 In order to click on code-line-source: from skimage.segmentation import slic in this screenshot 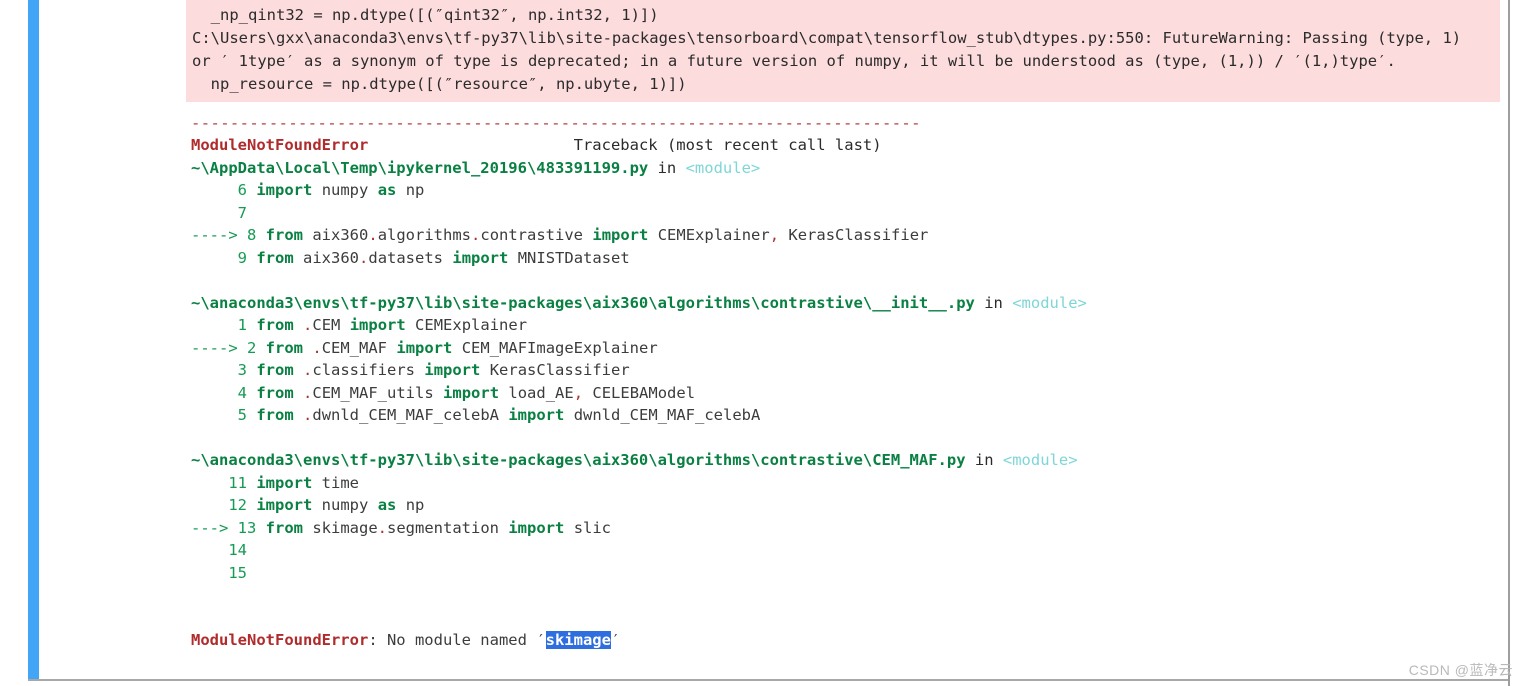, I will do `click(438, 527)`.